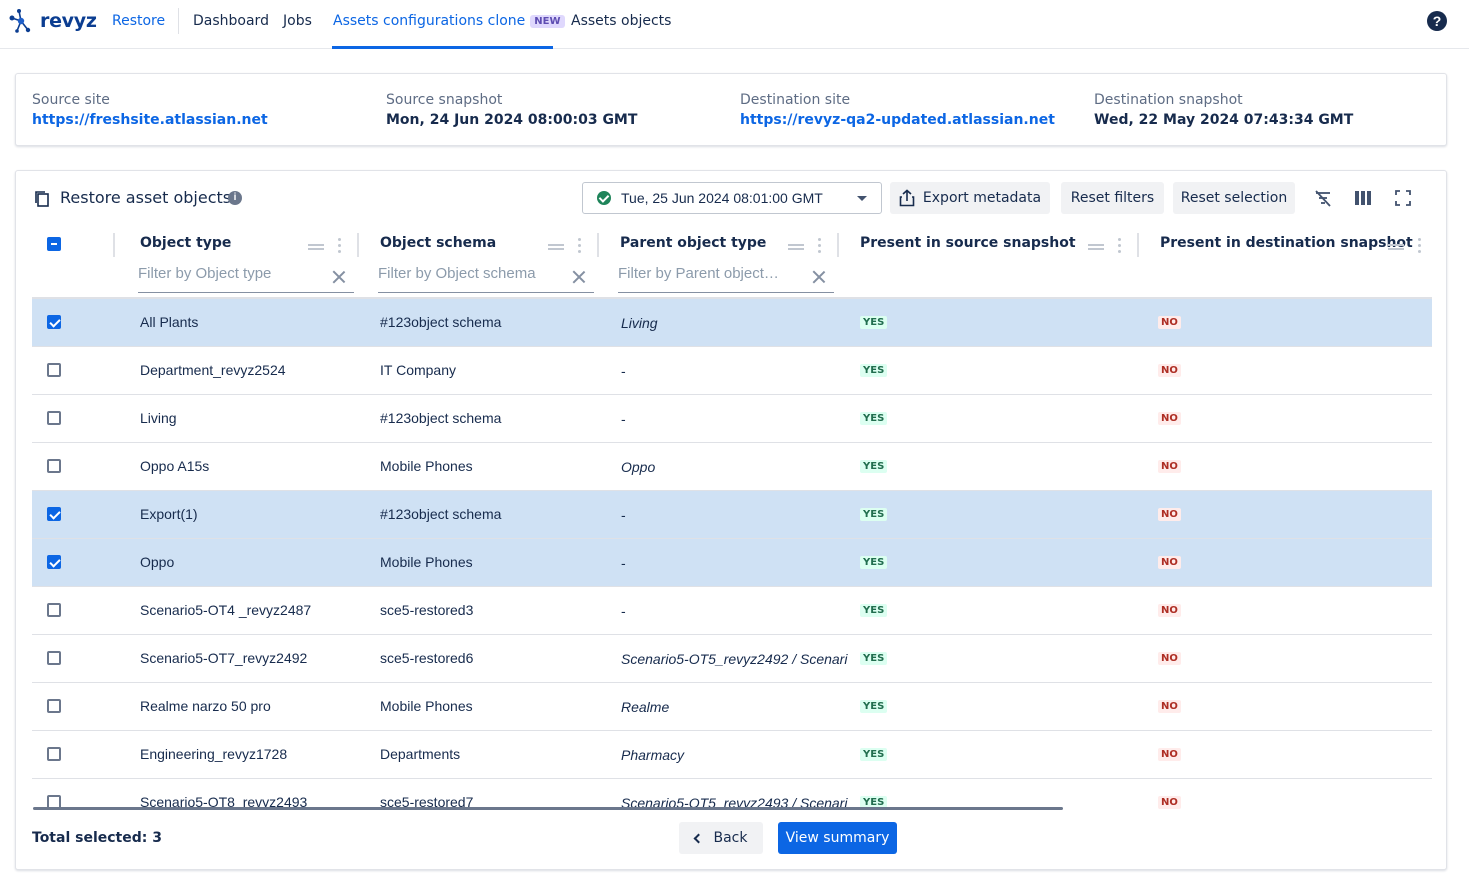 The width and height of the screenshot is (1469, 892). What do you see at coordinates (427, 610) in the screenshot?
I see `cell-object-schema: sce5-restored3` at bounding box center [427, 610].